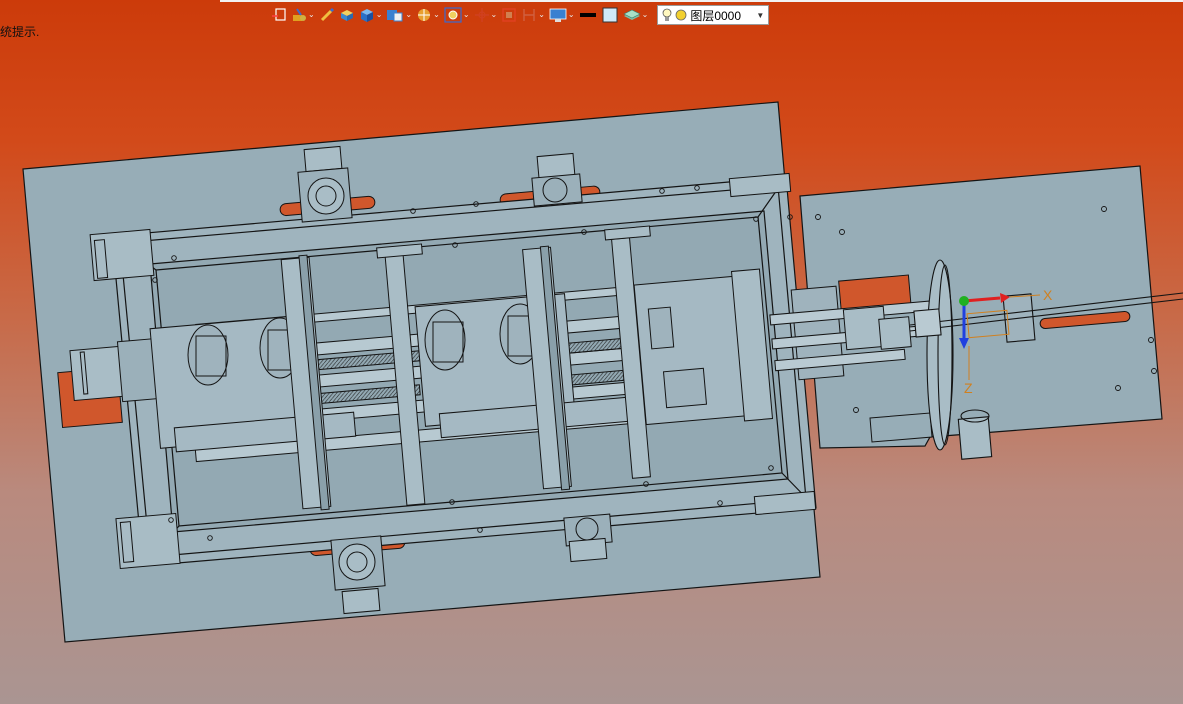 The width and height of the screenshot is (1183, 704). I want to click on view-orient-button: ⌄, so click(399, 15).